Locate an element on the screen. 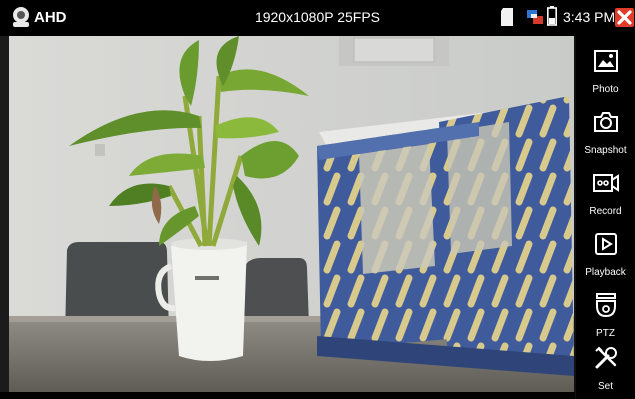 This screenshot has width=635, height=399. sidebar-item-playback: Playback is located at coordinates (605, 255).